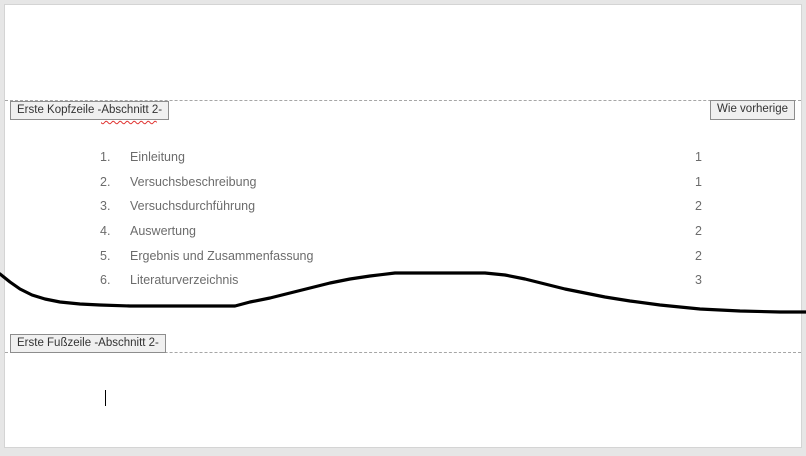 This screenshot has width=806, height=456. Describe the element at coordinates (105, 157) in the screenshot. I see `toc-entry-number: 1.` at that location.